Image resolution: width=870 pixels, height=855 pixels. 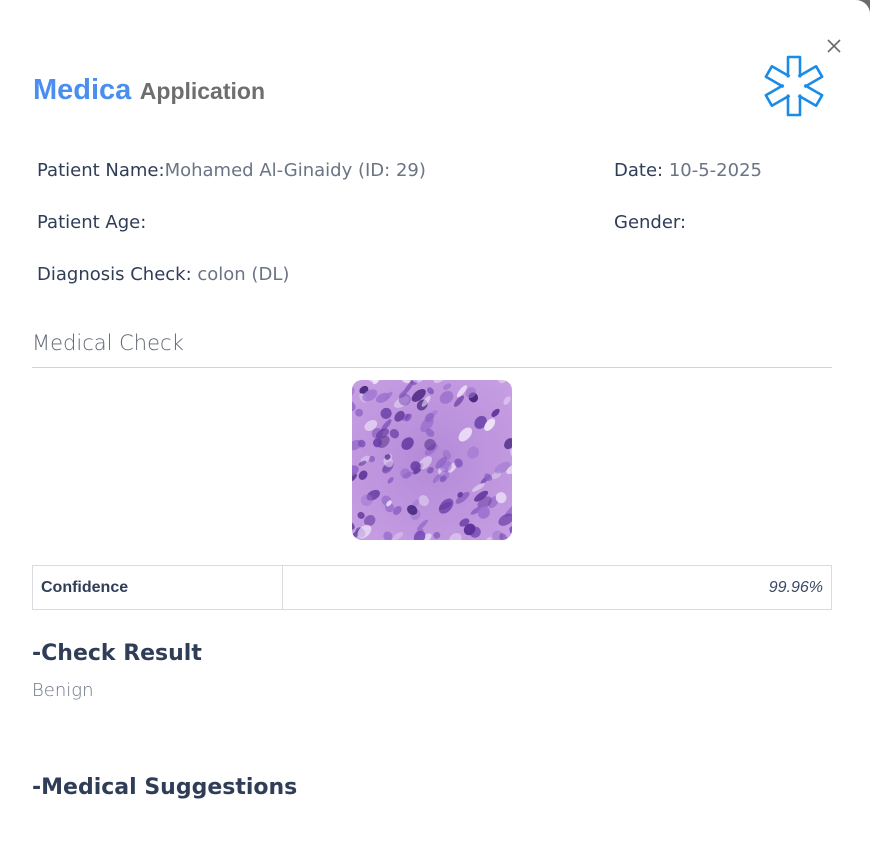 What do you see at coordinates (101, 170) in the screenshot?
I see `patient-name-label: Patient Name:` at bounding box center [101, 170].